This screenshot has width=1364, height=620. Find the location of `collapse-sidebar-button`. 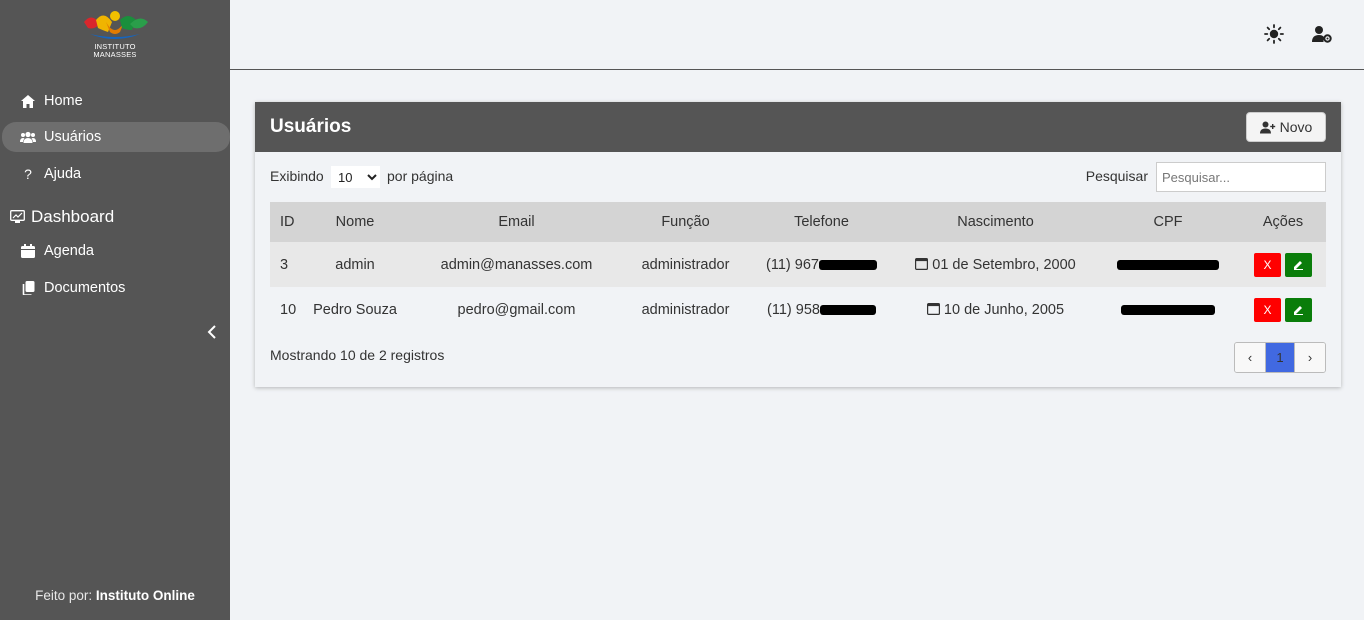

collapse-sidebar-button is located at coordinates (212, 332).